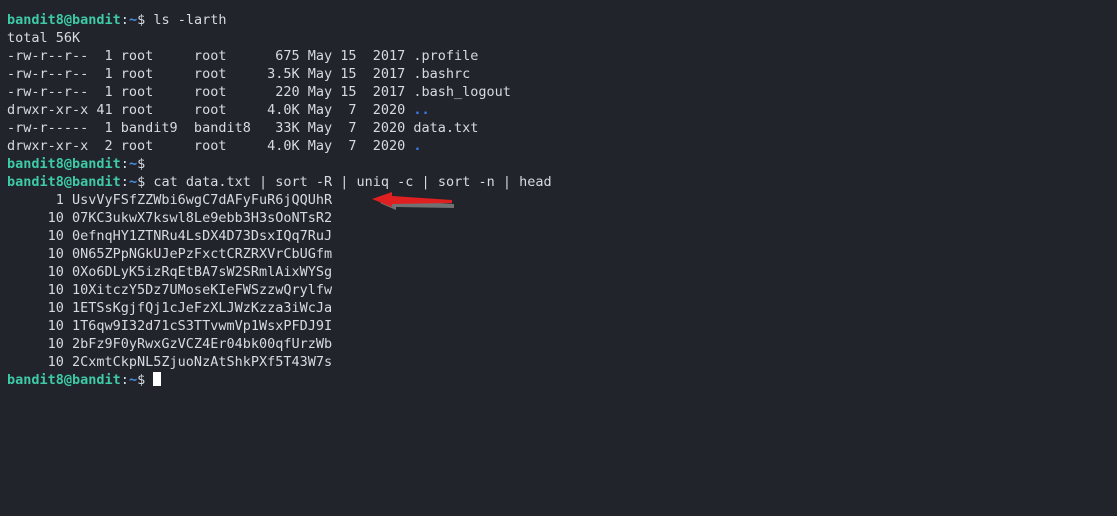  What do you see at coordinates (442, 74) in the screenshot?
I see `file-name: .bashrc` at bounding box center [442, 74].